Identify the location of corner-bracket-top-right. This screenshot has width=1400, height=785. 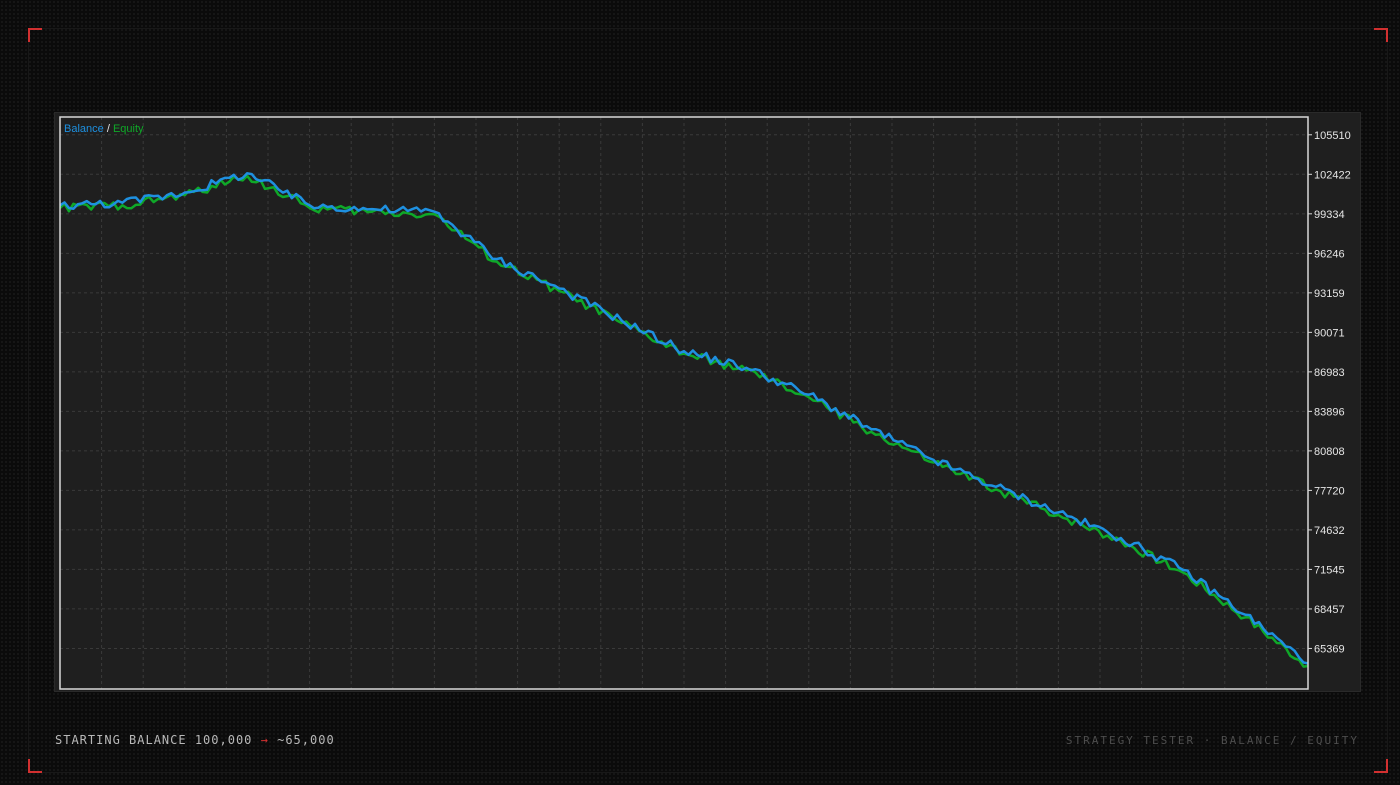
(1381, 35).